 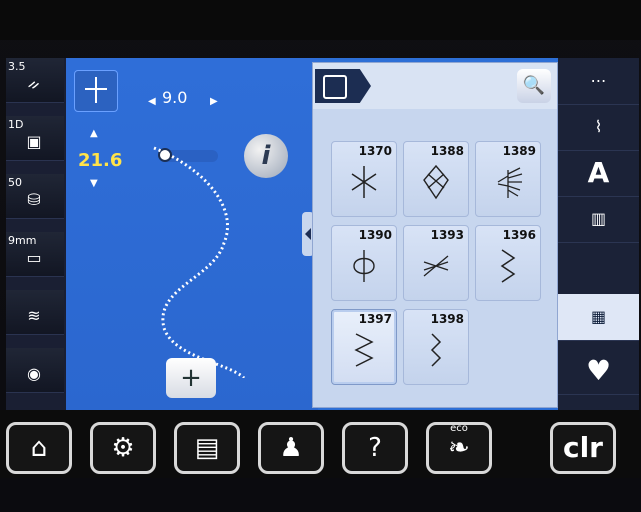 What do you see at coordinates (447, 151) in the screenshot?
I see `stitch-number: 1388` at bounding box center [447, 151].